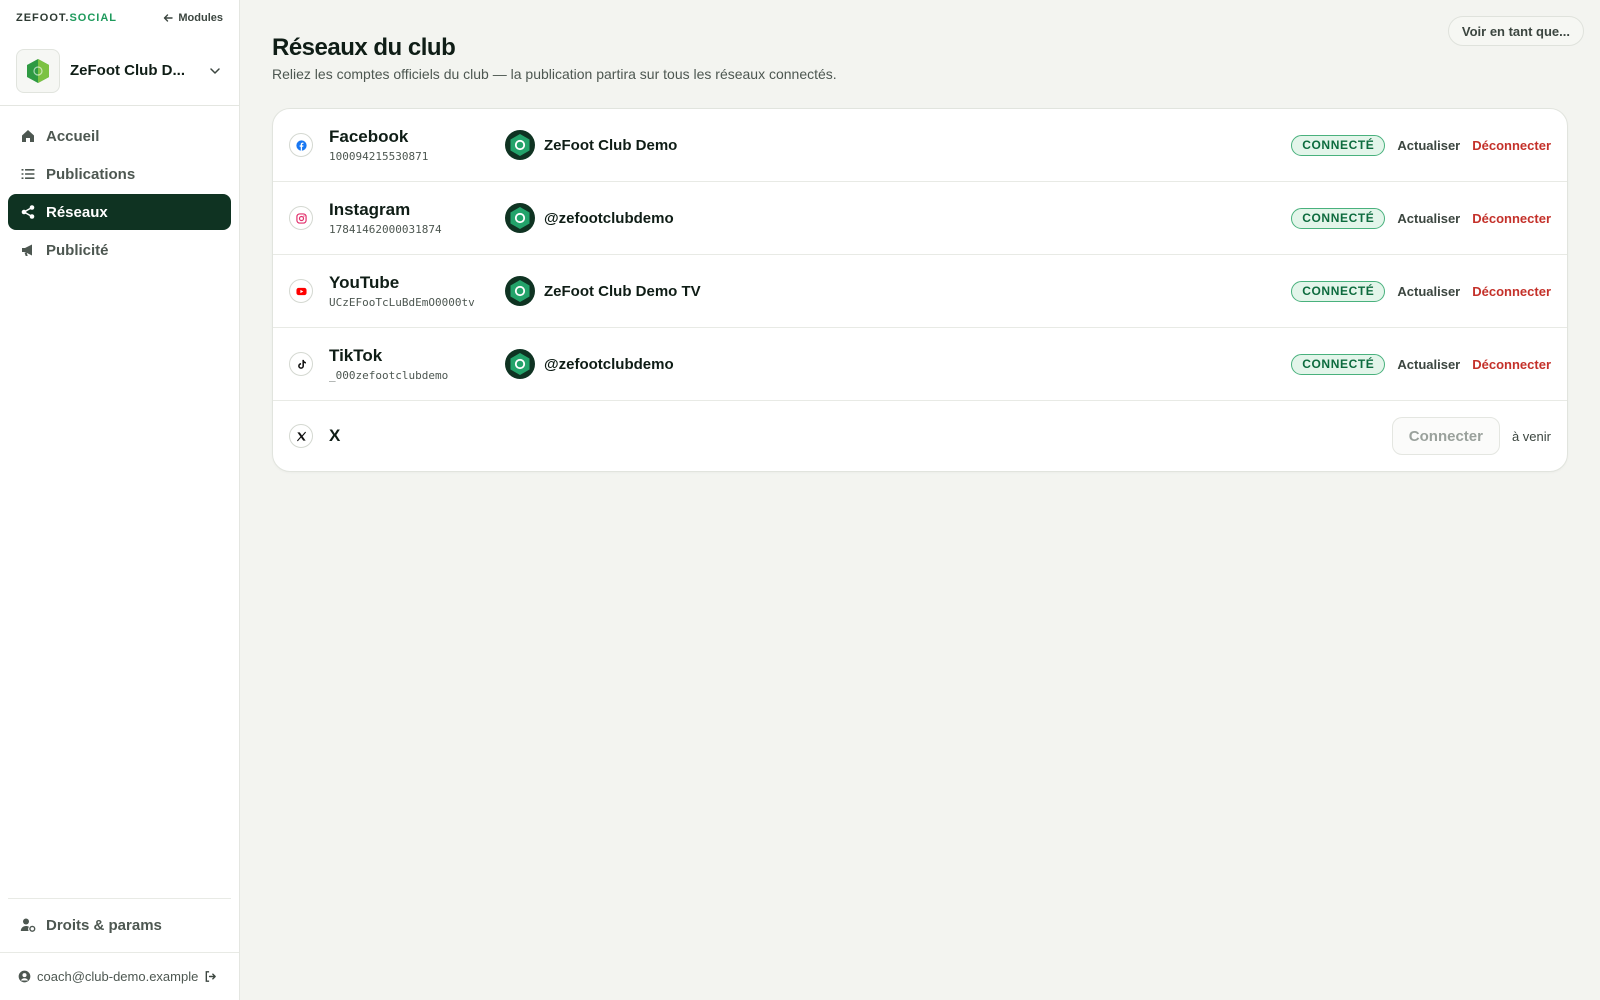 The image size is (1600, 1000). What do you see at coordinates (1531, 436) in the screenshot?
I see `coming-soon-label: à venir` at bounding box center [1531, 436].